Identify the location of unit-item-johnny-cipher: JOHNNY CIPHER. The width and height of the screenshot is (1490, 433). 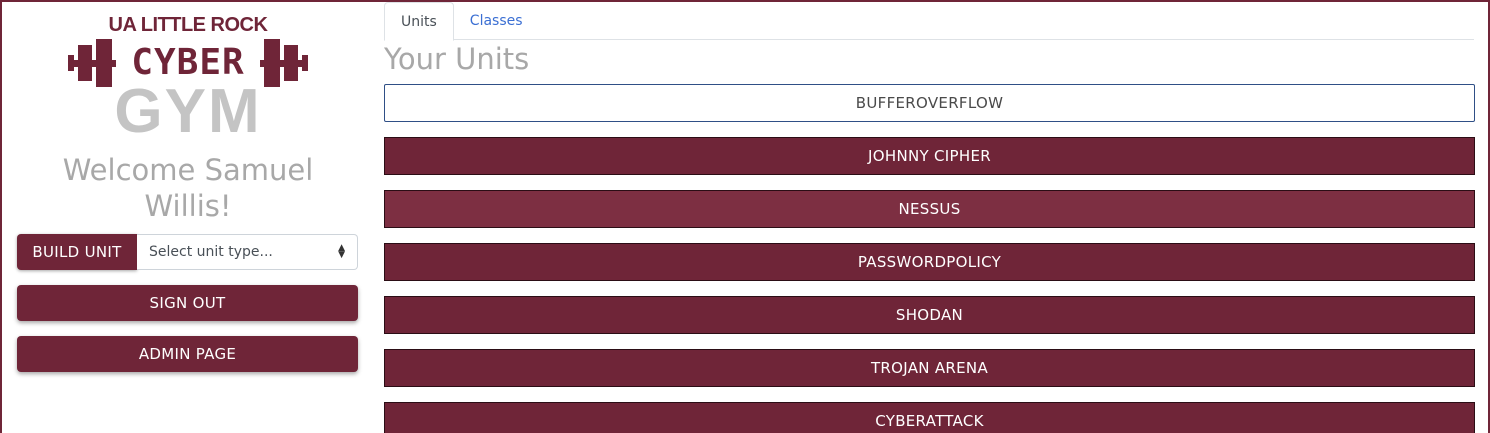
(929, 156).